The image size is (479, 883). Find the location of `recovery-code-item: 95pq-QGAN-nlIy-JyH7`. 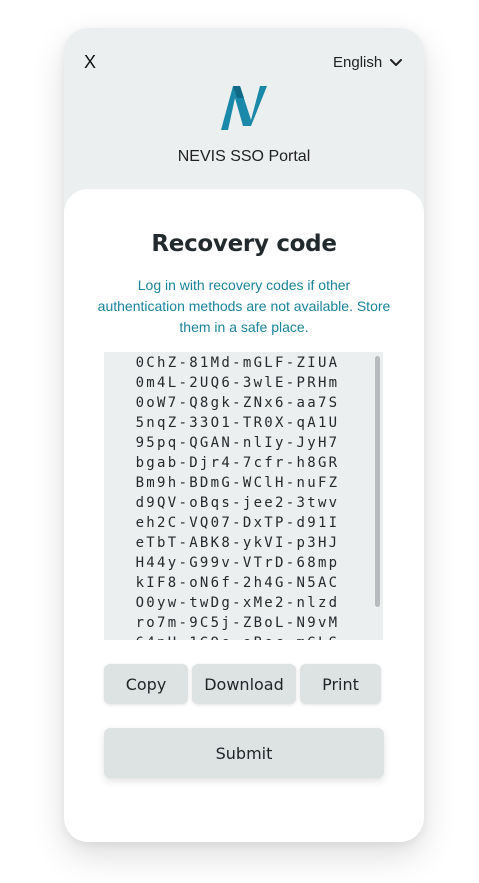

recovery-code-item: 95pq-QGAN-nlIy-JyH7 is located at coordinates (237, 443).